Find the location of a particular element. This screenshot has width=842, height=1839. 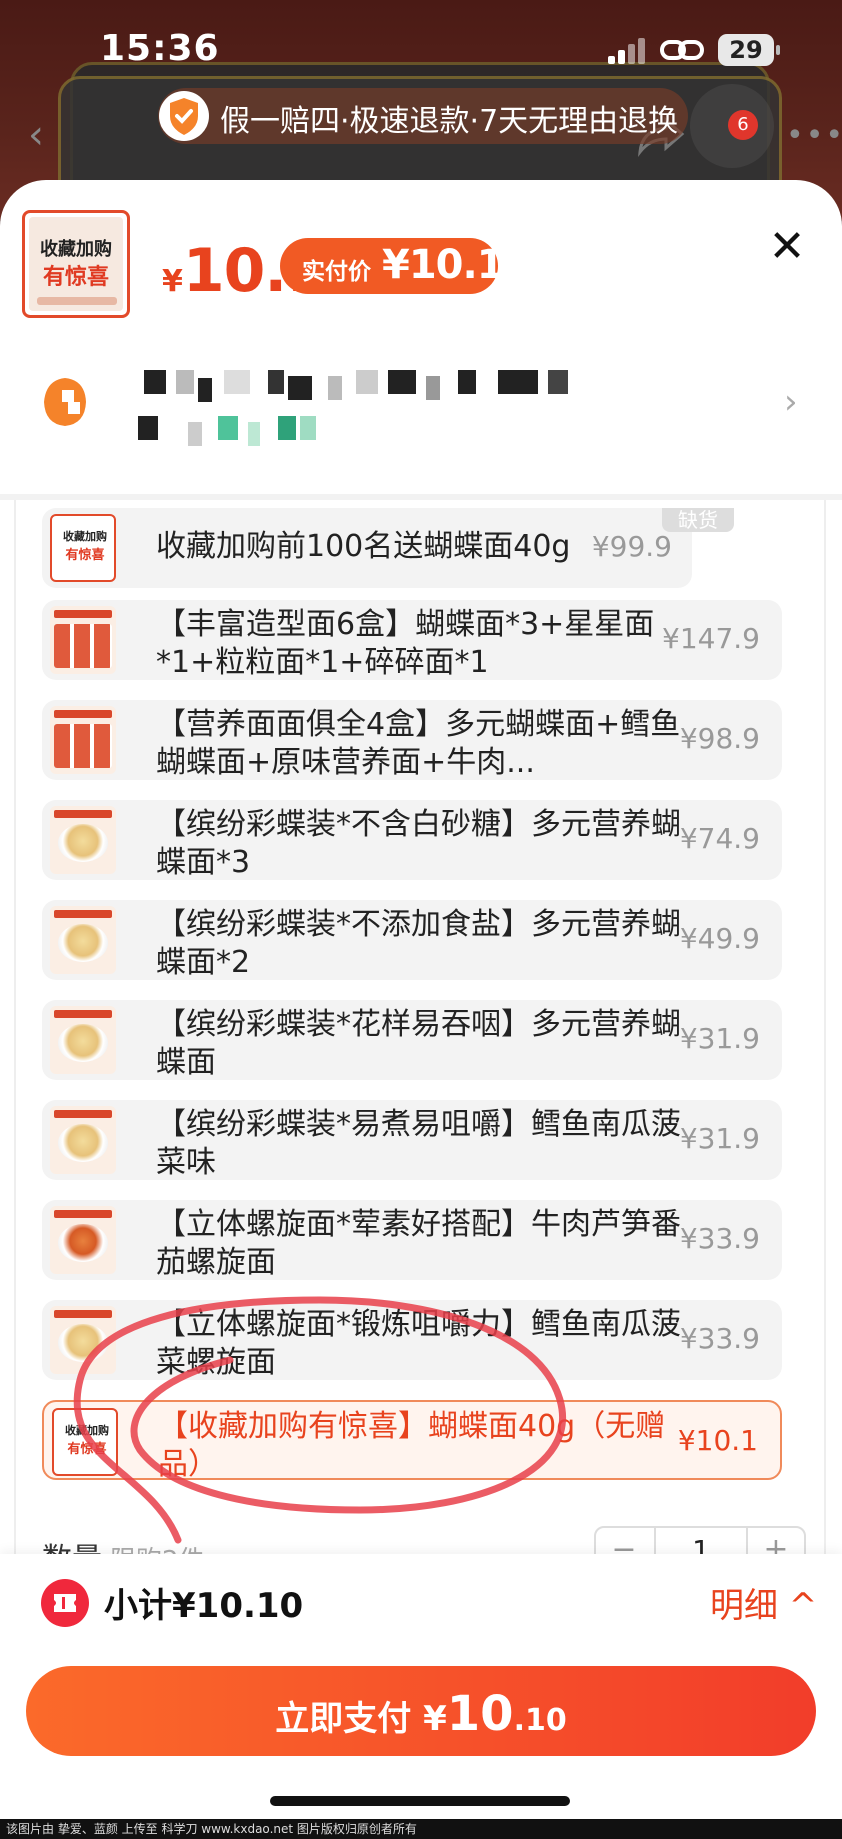

quantity-label: 数量限购2件 is located at coordinates (123, 1544).